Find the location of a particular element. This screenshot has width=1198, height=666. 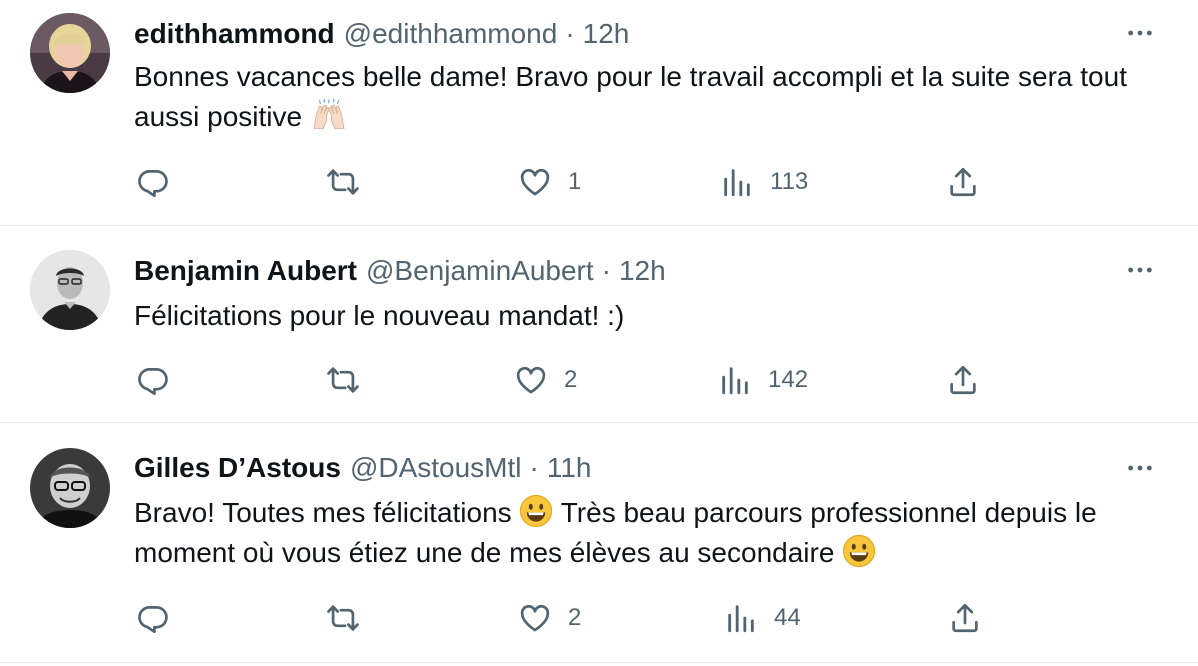

action-bar: 2 44 is located at coordinates (599, 618).